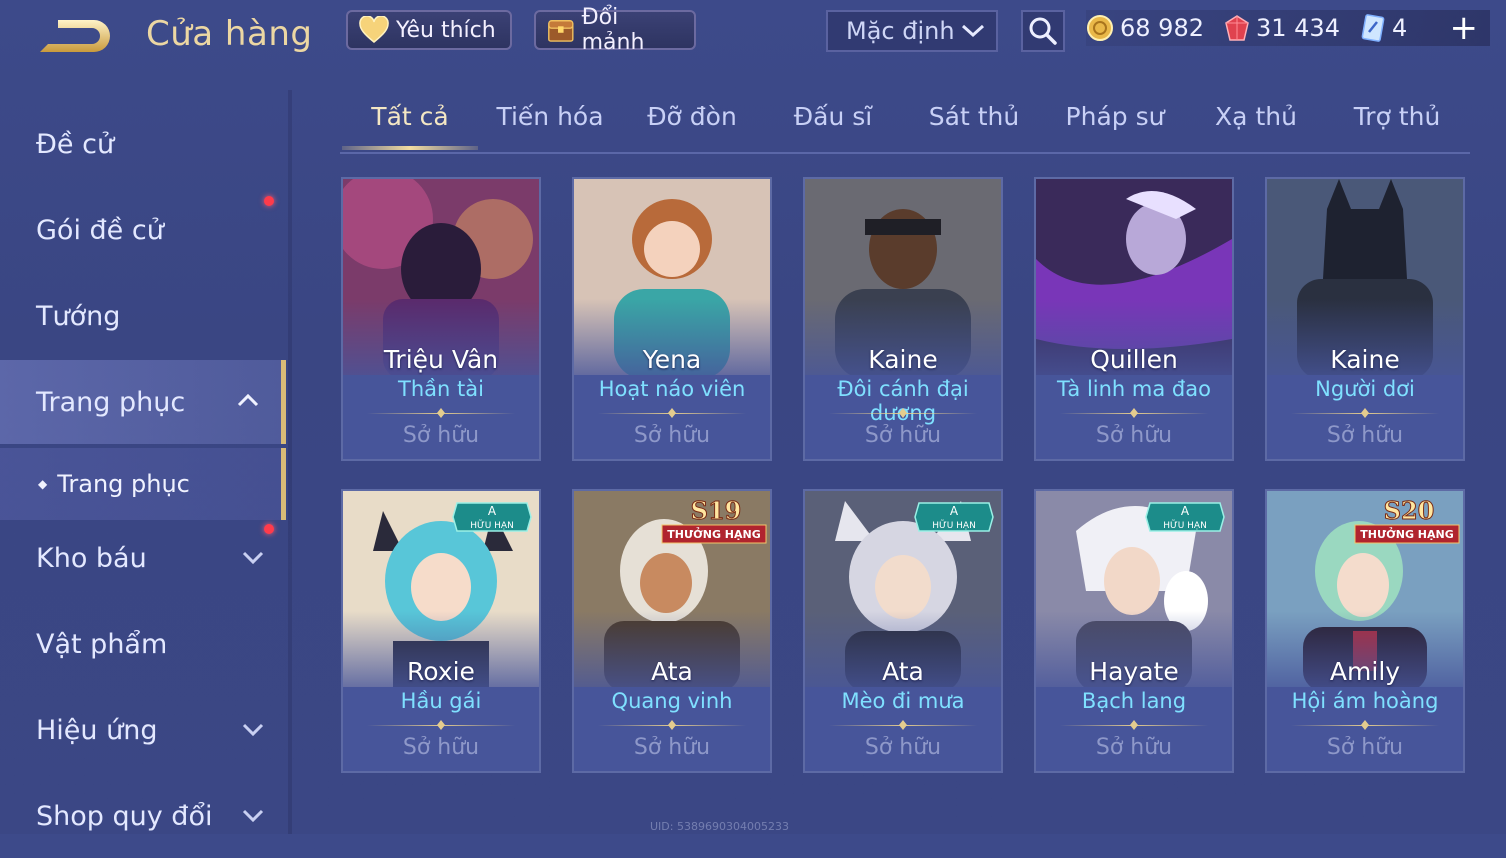 This screenshot has width=1506, height=858. I want to click on sidebar-item-label: Vật phẩm, so click(102, 644).